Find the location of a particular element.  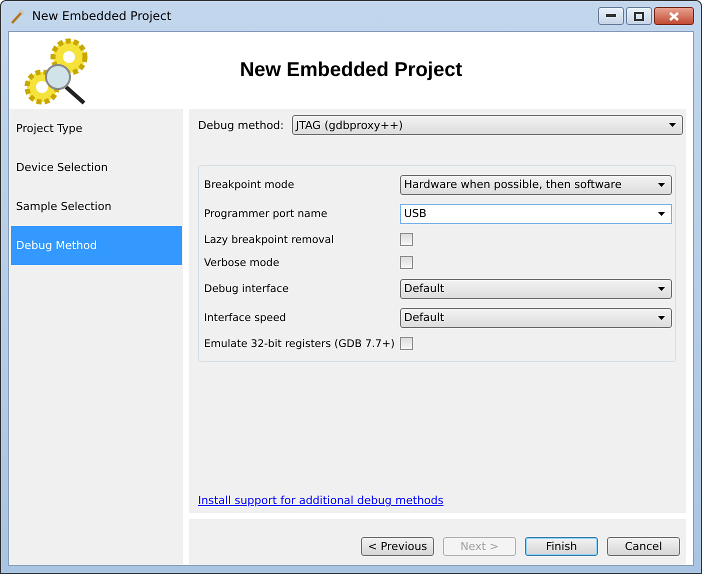

port-combo-field: USB is located at coordinates (536, 214).